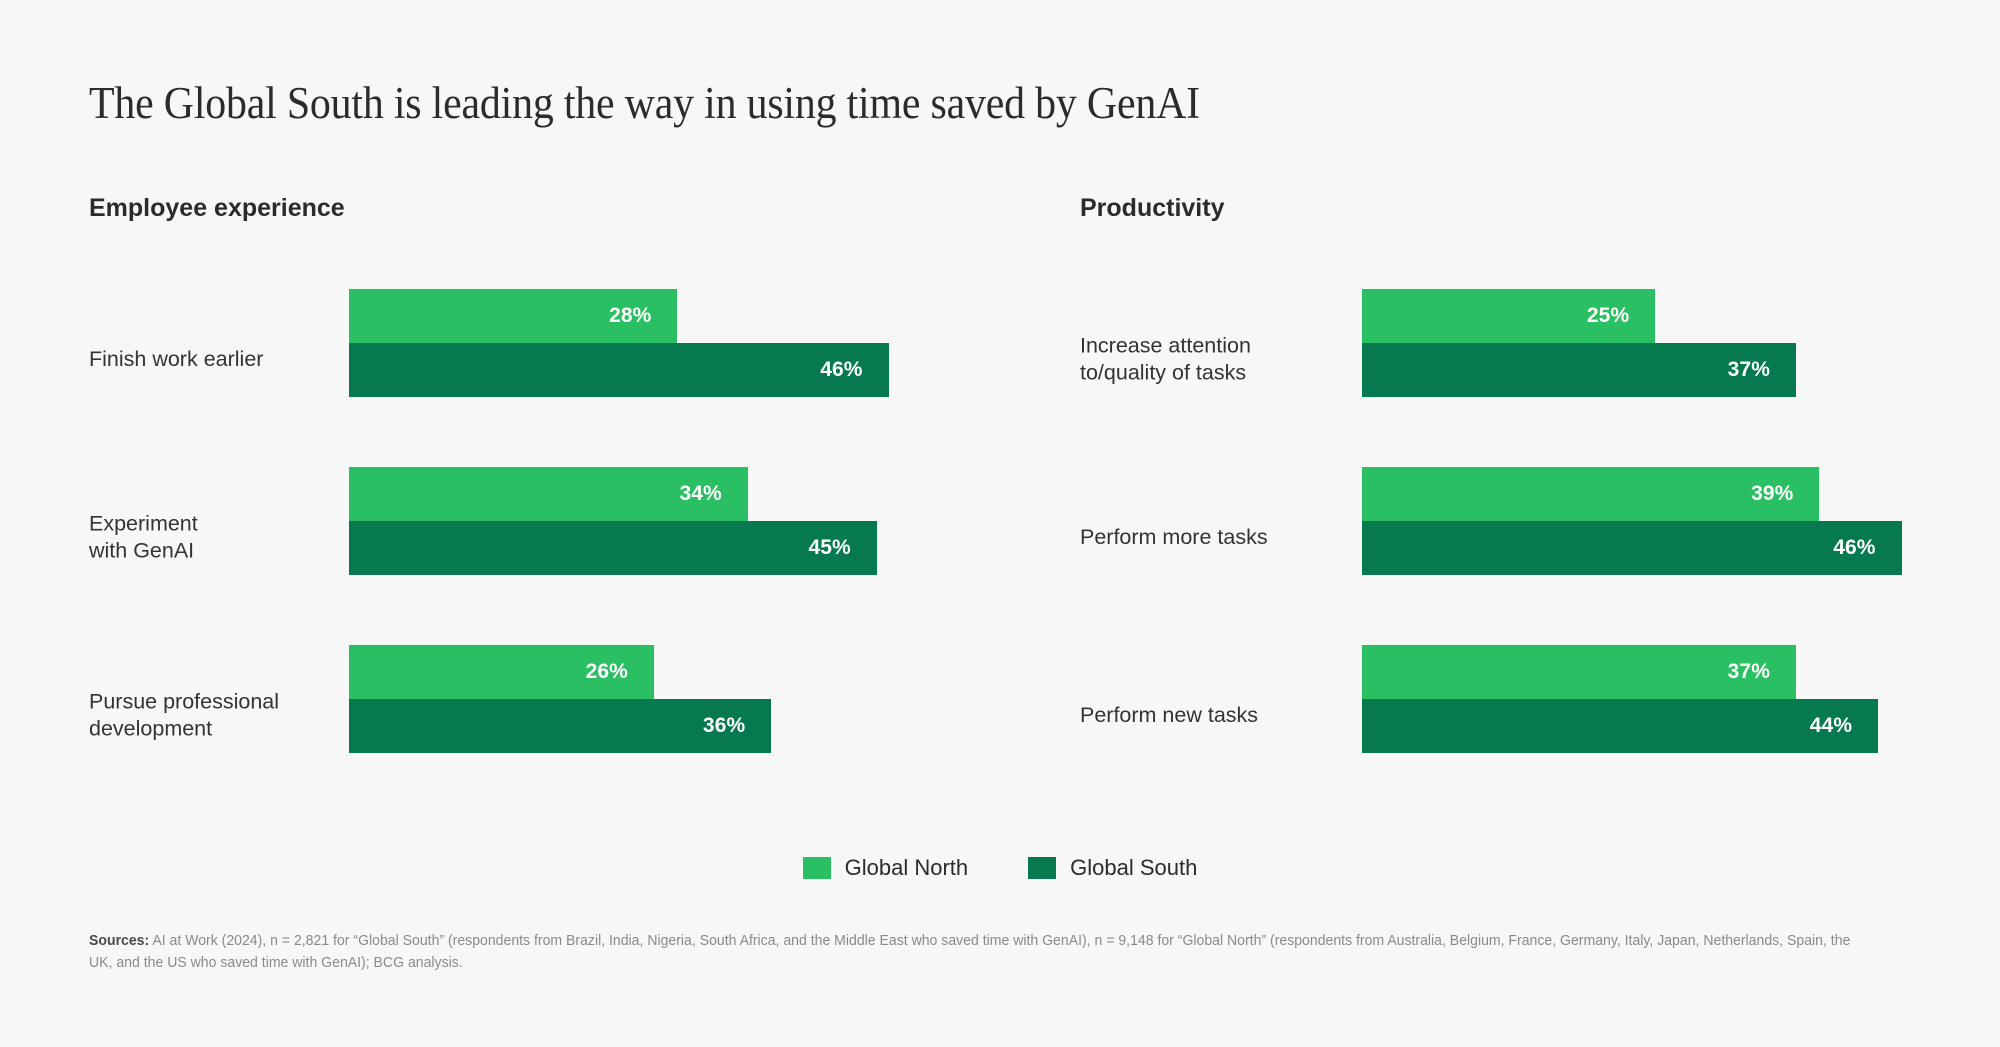  I want to click on chart-row: Finish work earlier 28% 46%, so click(529, 360).